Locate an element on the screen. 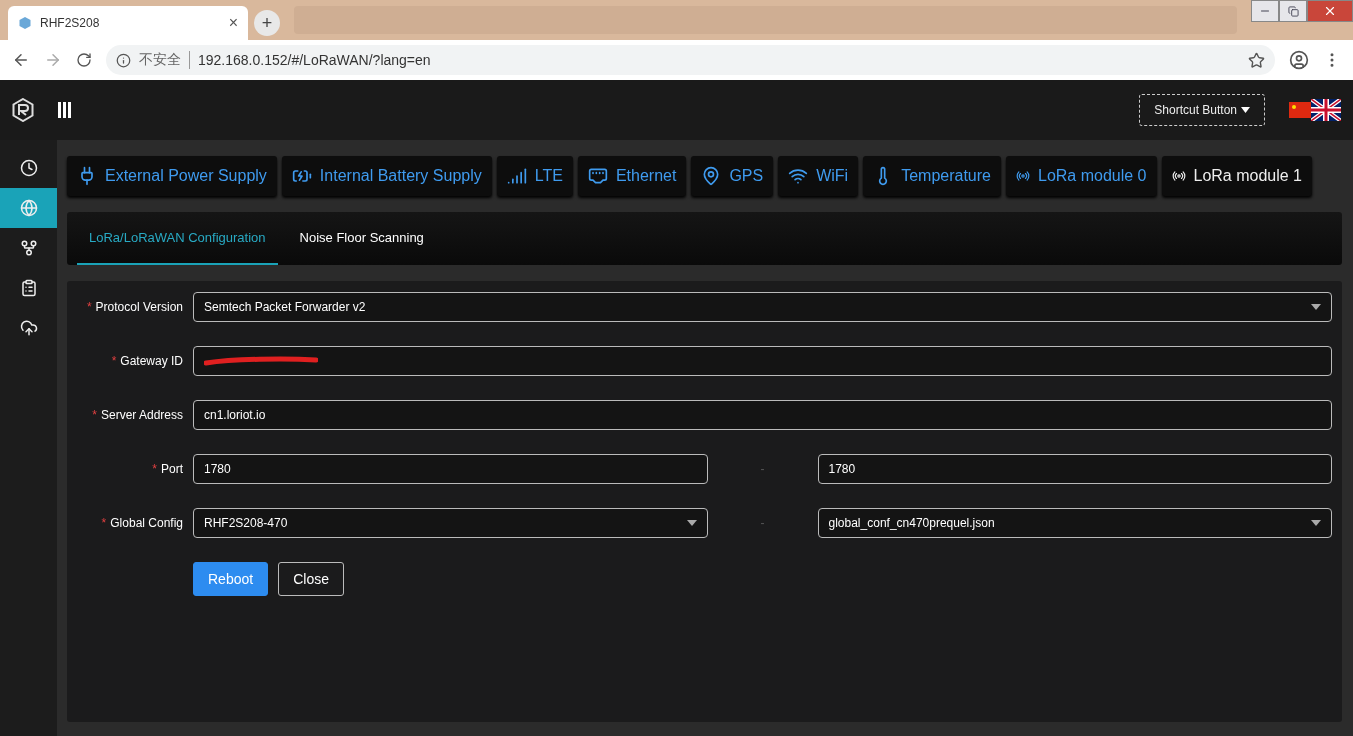 The image size is (1353, 736). back-icon is located at coordinates (21, 60).